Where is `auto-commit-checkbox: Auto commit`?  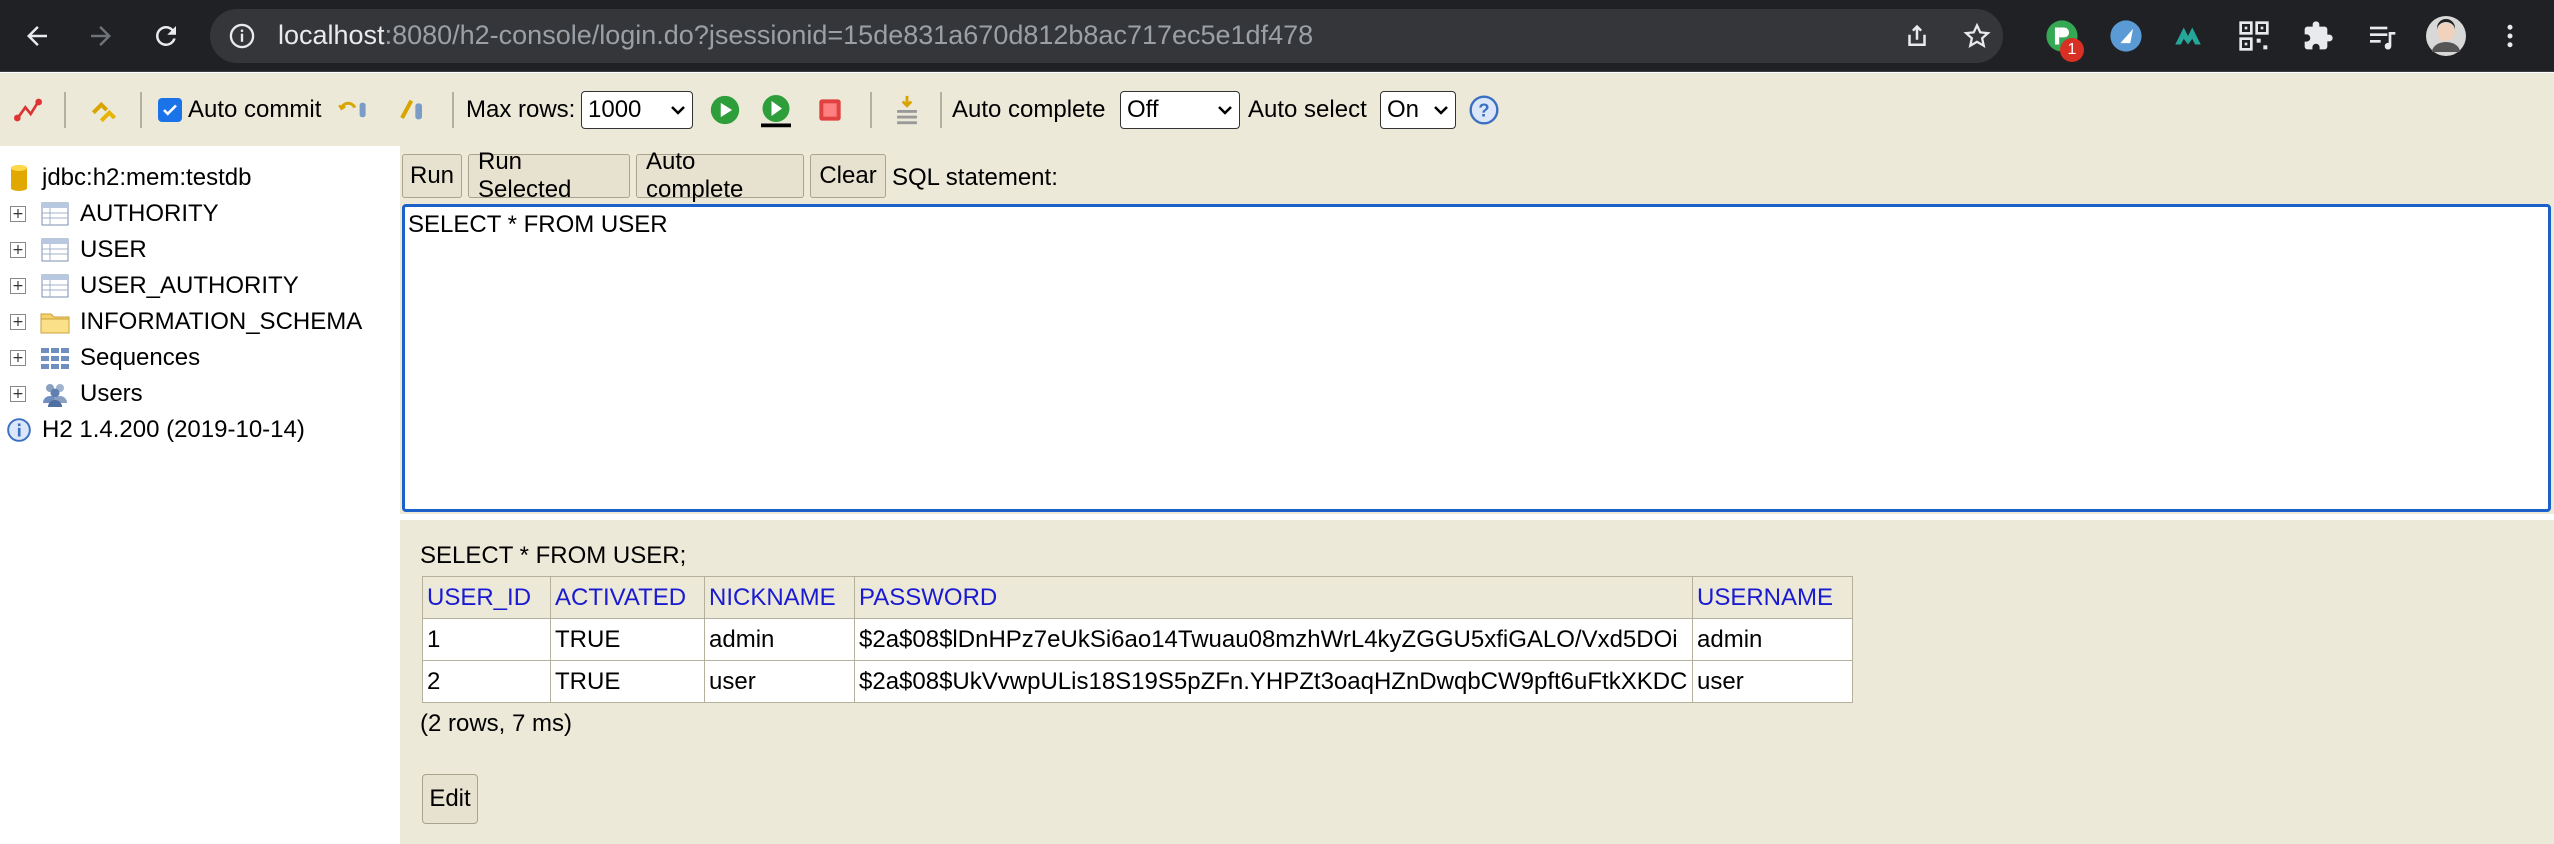 auto-commit-checkbox: Auto commit is located at coordinates (239, 109).